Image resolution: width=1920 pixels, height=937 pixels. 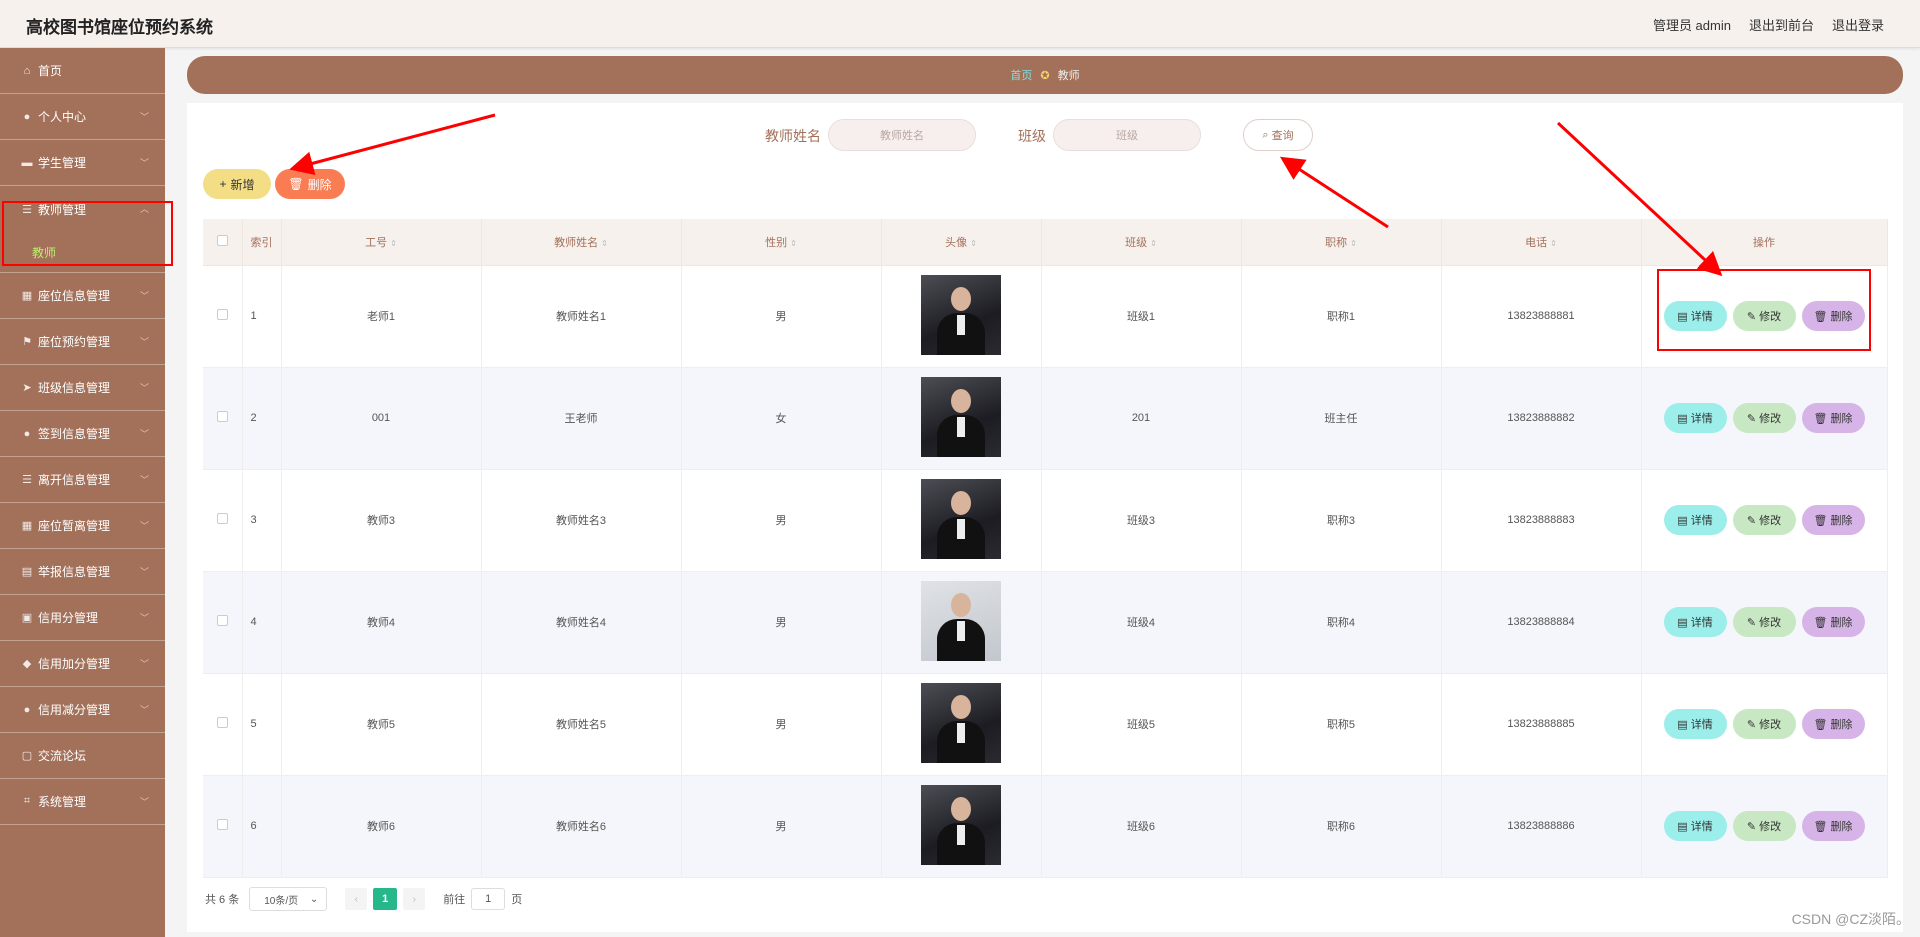 I want to click on batch-delete-button: 🗑 删除, so click(x=310, y=184).